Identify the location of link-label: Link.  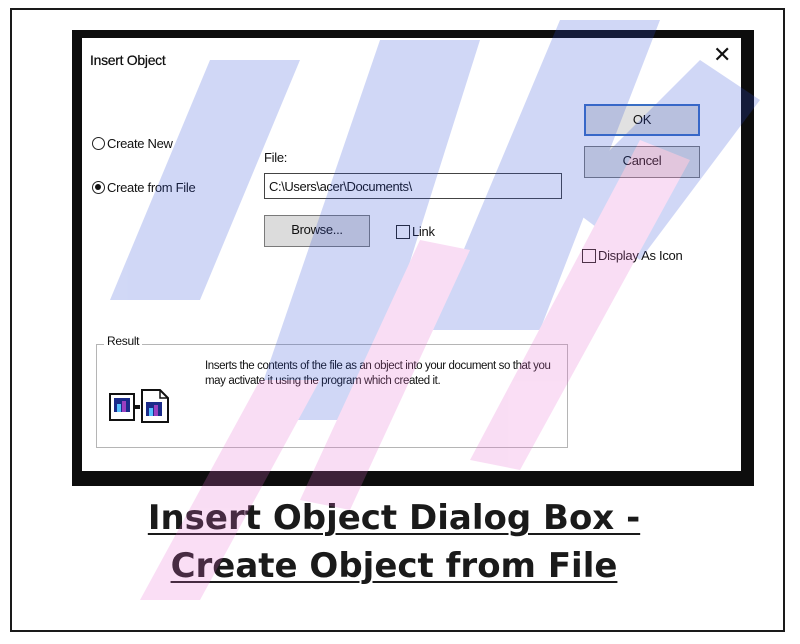
(423, 231).